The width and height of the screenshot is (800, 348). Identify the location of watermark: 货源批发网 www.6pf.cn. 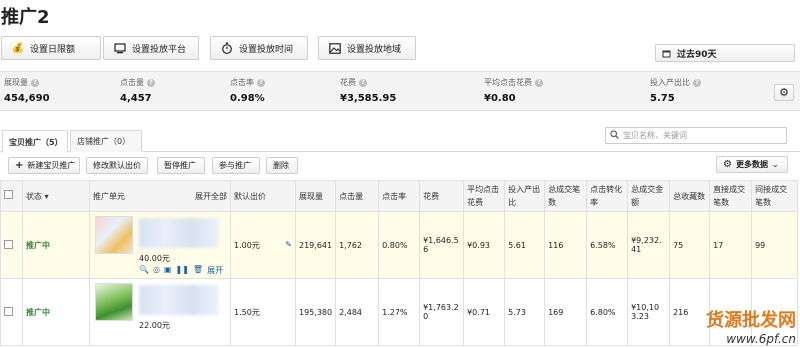
(751, 326).